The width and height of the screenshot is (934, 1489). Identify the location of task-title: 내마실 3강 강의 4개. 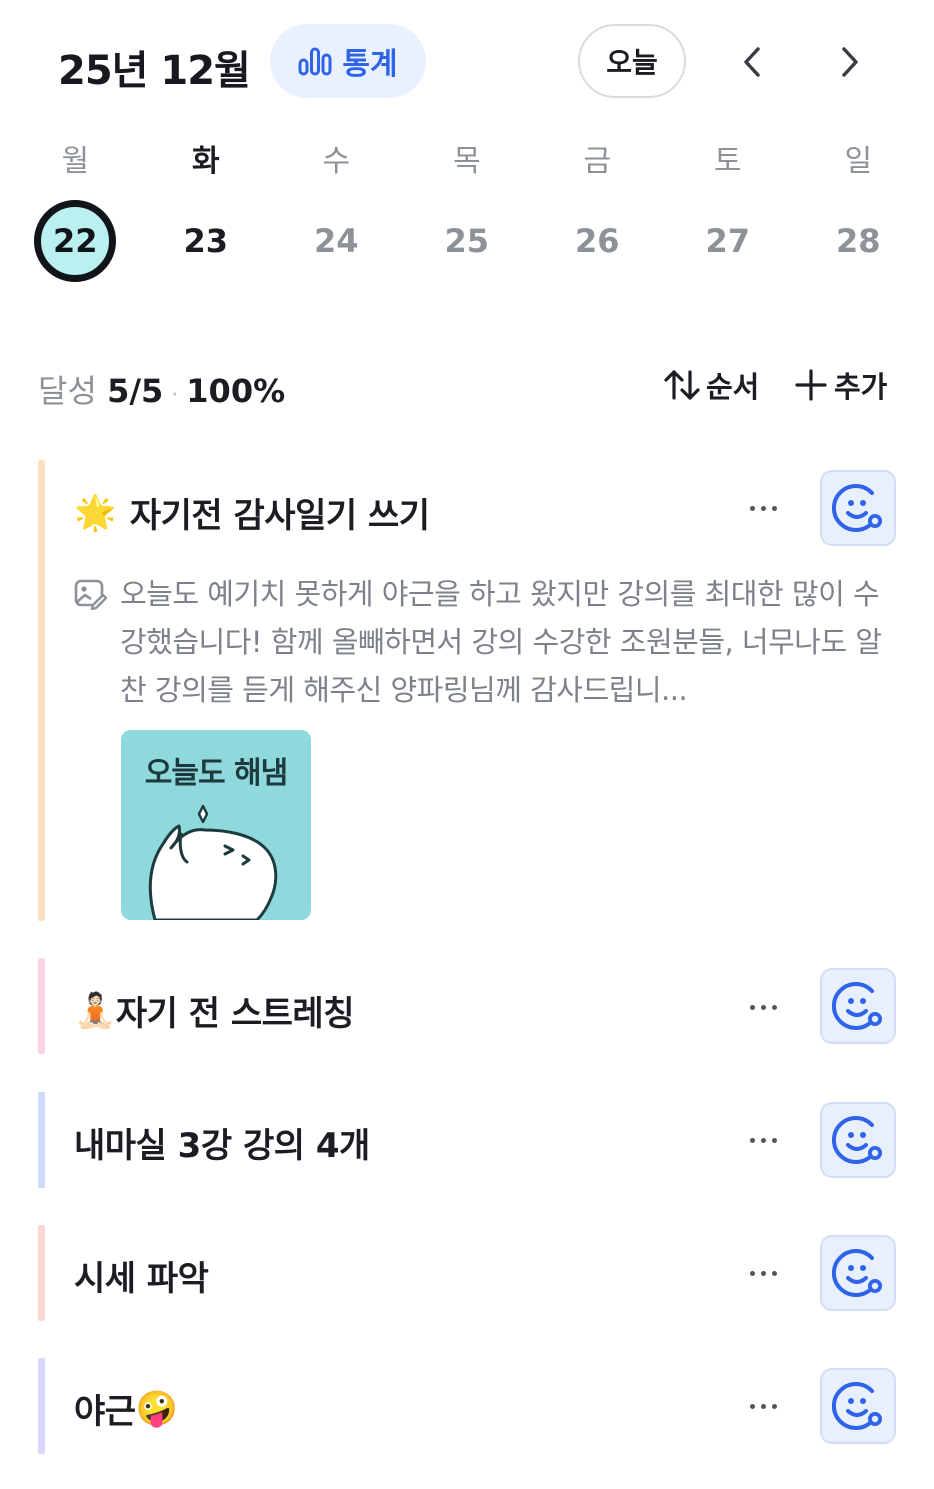
(222, 1142).